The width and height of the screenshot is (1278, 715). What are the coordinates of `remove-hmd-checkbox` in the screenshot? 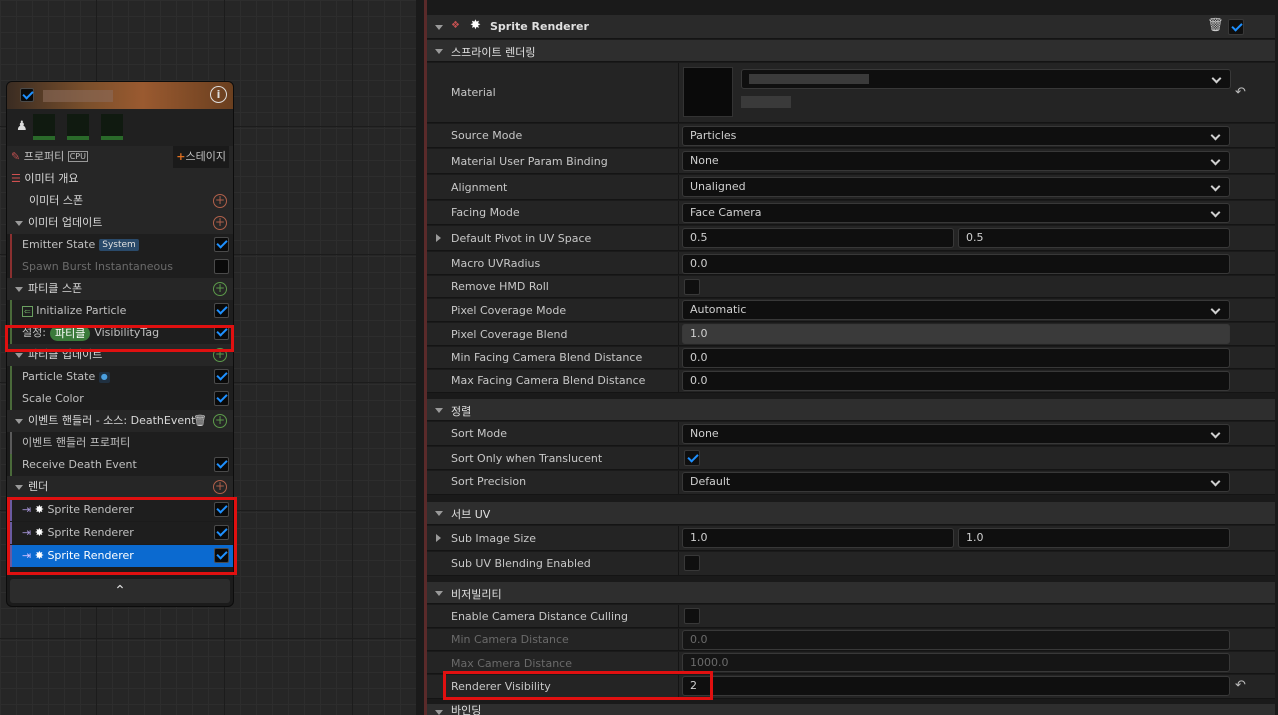 It's located at (692, 287).